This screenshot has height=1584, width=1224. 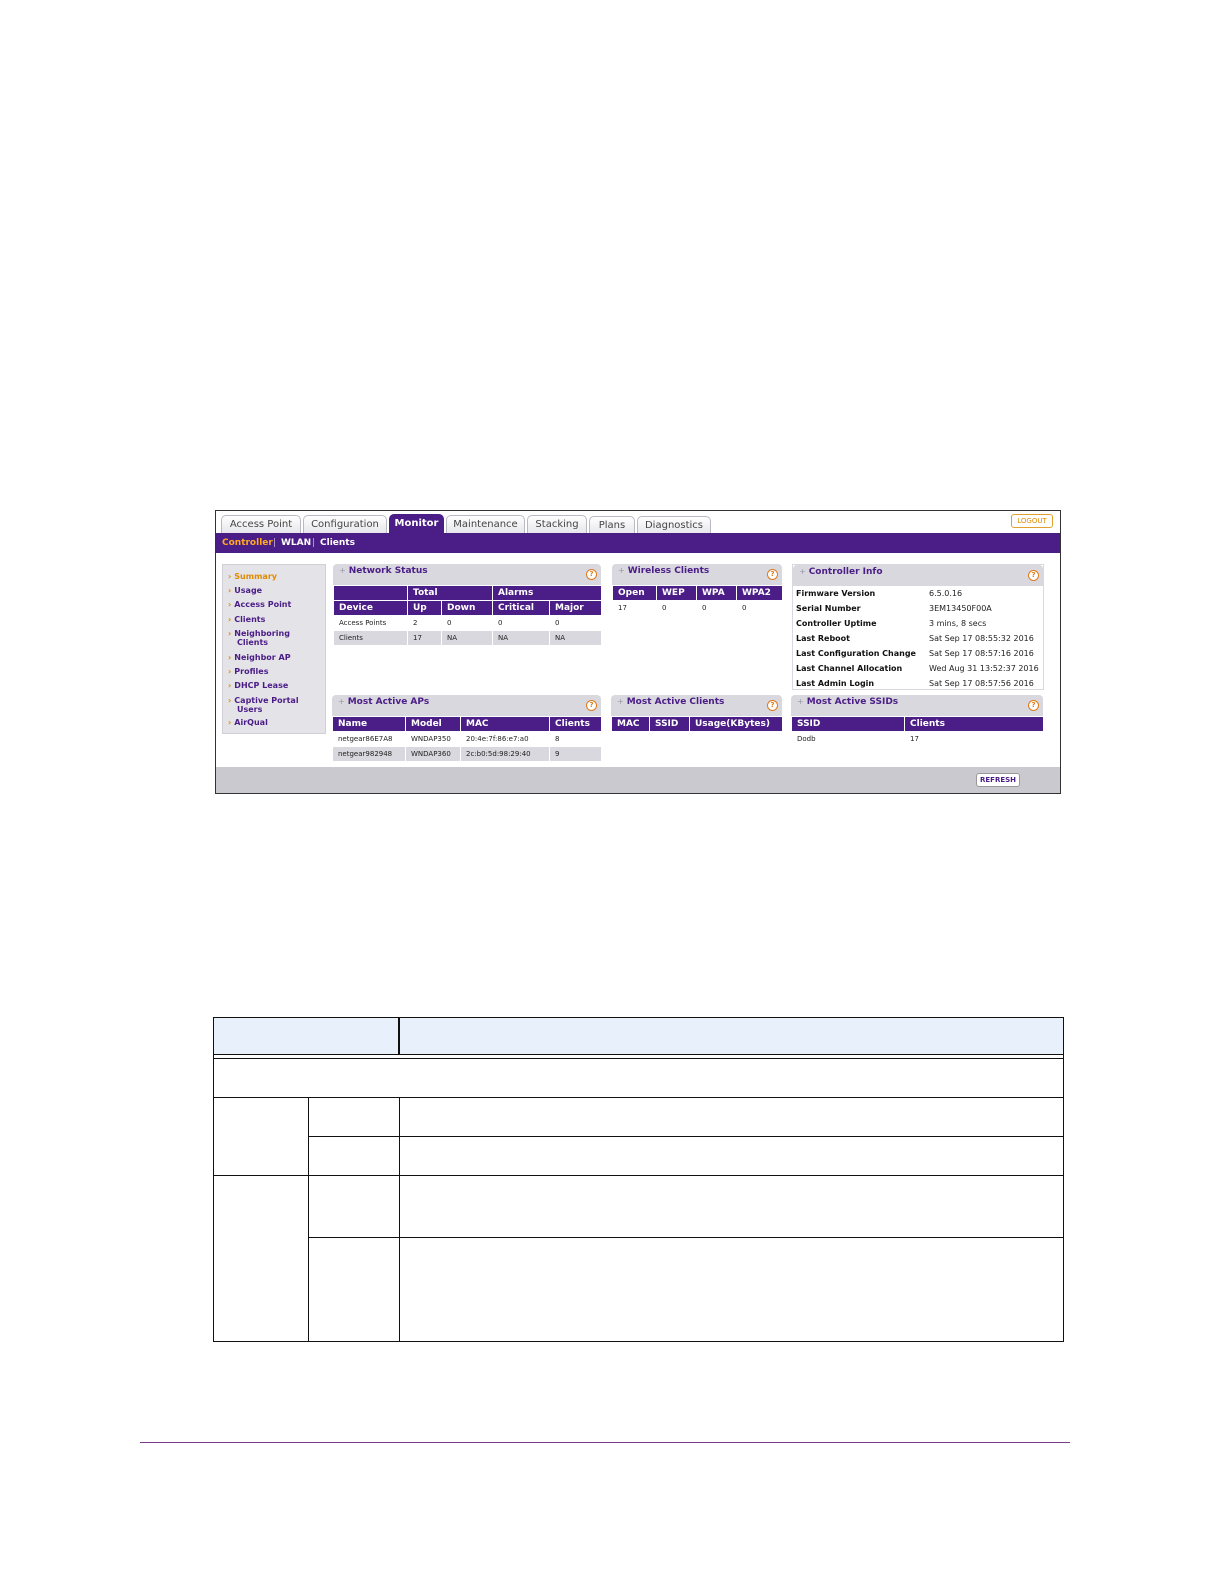 I want to click on panel-header: + Most Active Clients?, so click(x=696, y=705).